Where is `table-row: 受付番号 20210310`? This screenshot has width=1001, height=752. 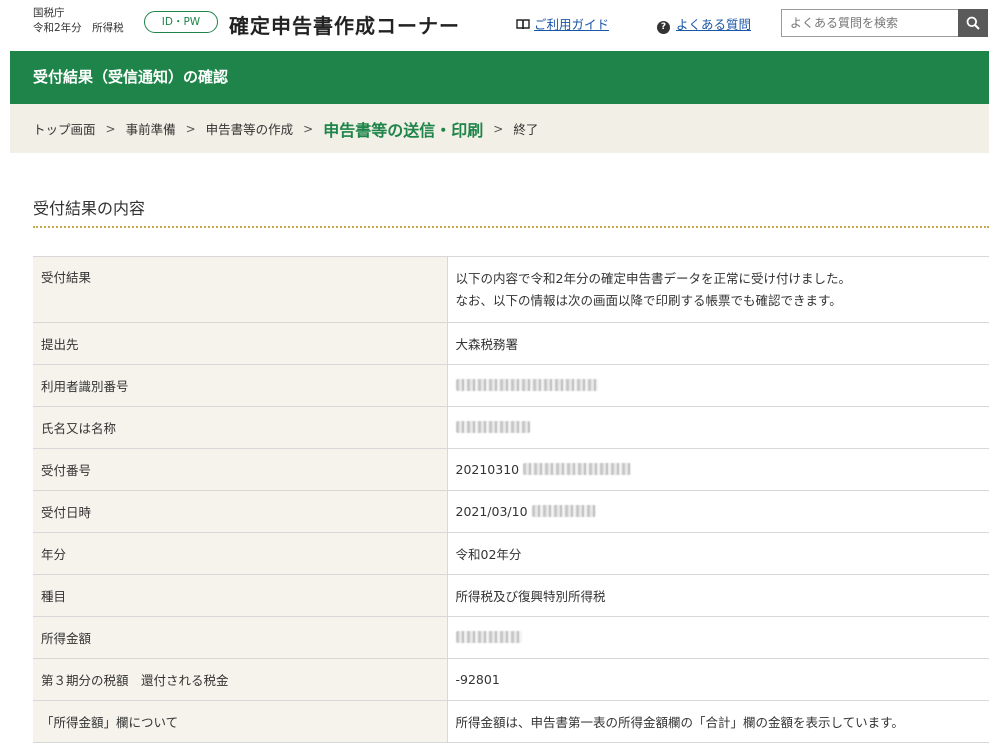
table-row: 受付番号 20210310 is located at coordinates (511, 469).